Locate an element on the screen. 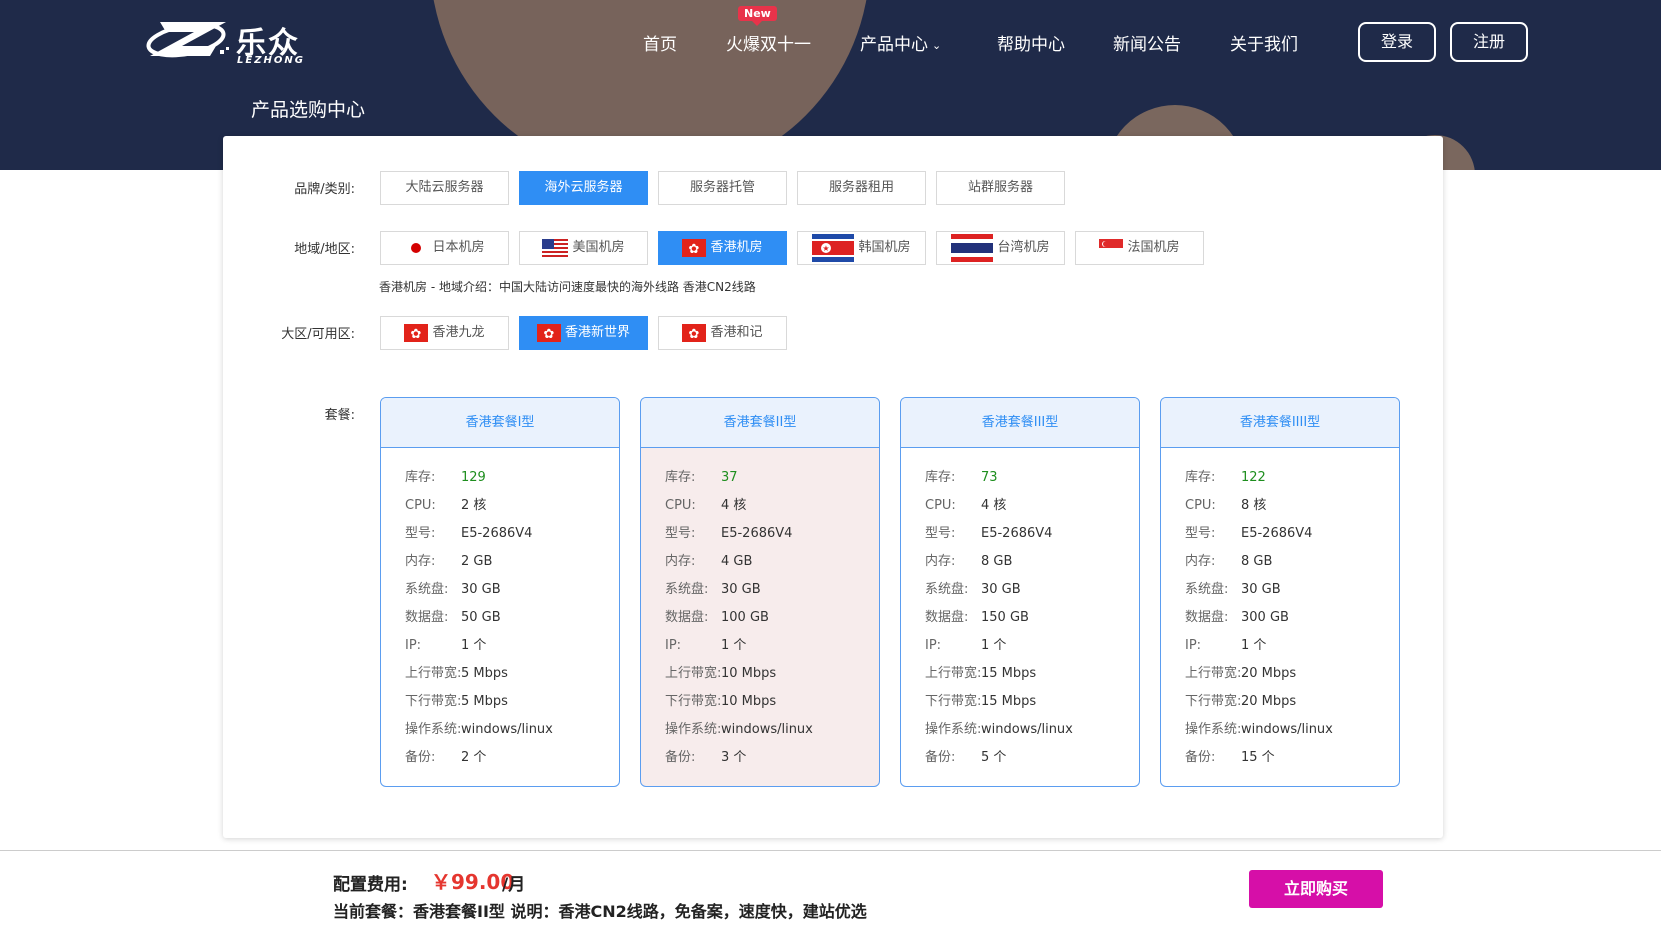  nav-home: 首页 is located at coordinates (660, 45).